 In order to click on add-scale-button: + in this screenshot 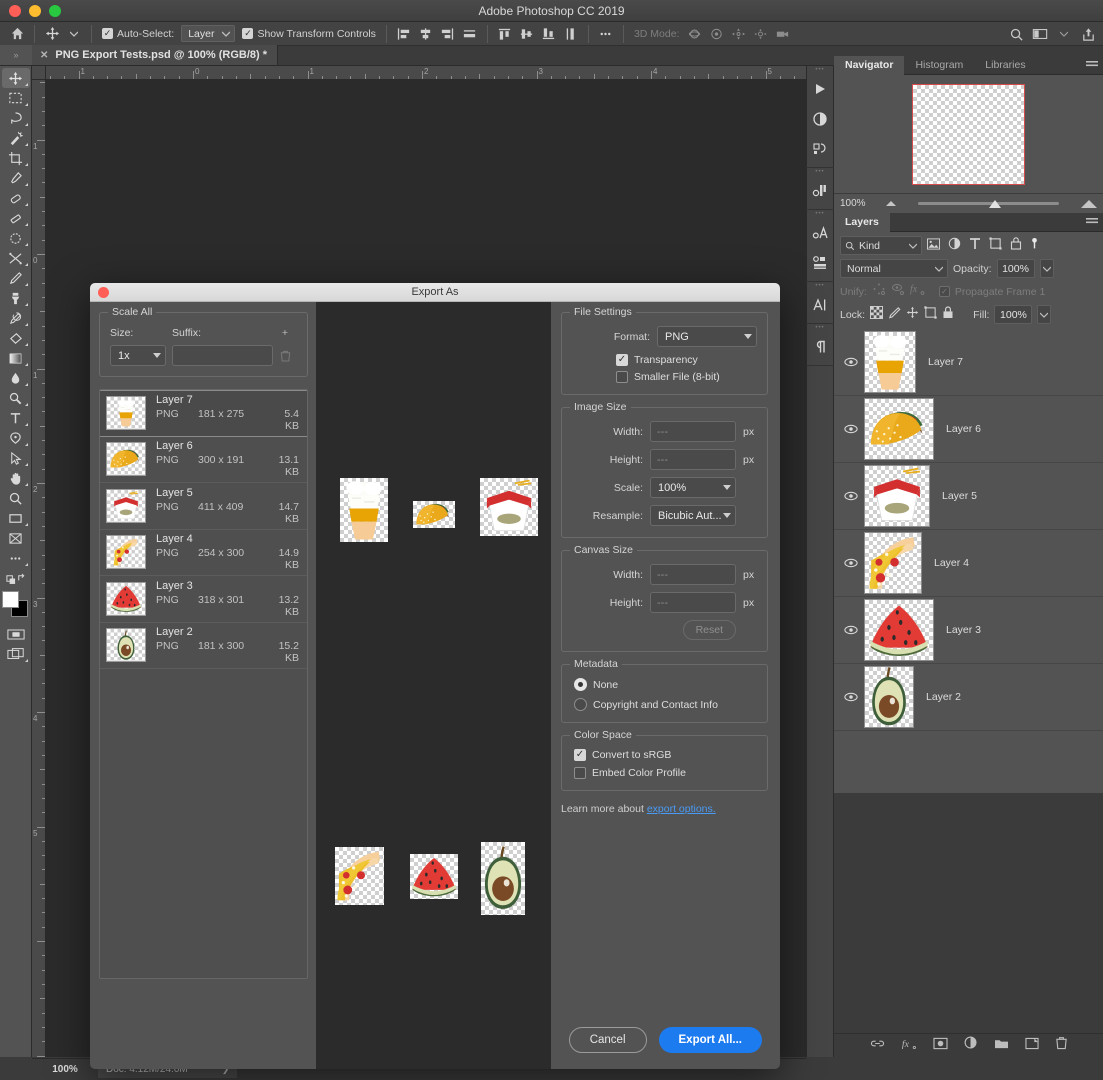, I will do `click(285, 333)`.